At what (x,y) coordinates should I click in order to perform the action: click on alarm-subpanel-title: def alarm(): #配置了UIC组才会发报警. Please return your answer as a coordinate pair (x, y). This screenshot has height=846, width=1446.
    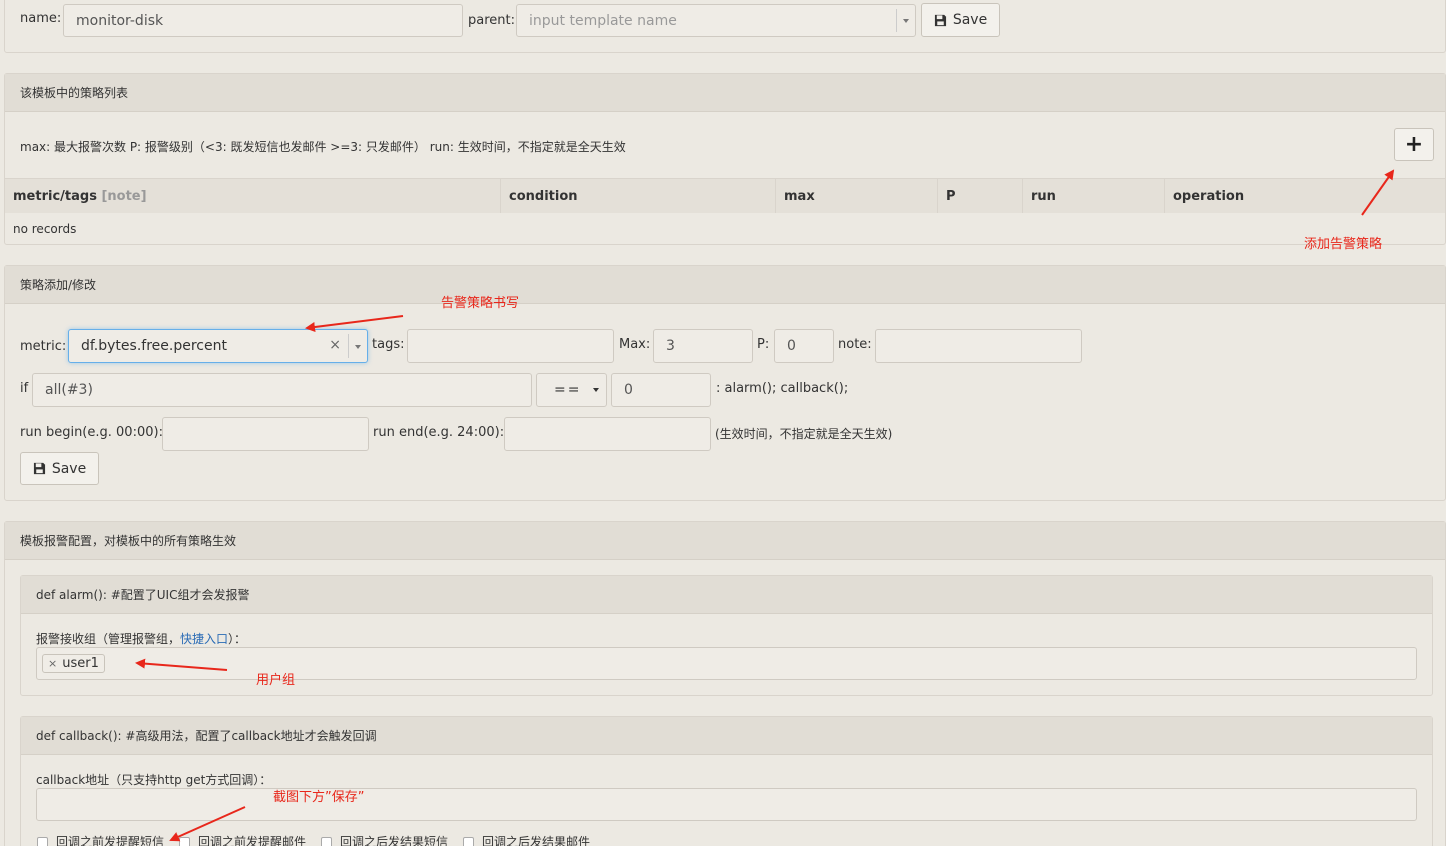
    Looking at the image, I should click on (143, 595).